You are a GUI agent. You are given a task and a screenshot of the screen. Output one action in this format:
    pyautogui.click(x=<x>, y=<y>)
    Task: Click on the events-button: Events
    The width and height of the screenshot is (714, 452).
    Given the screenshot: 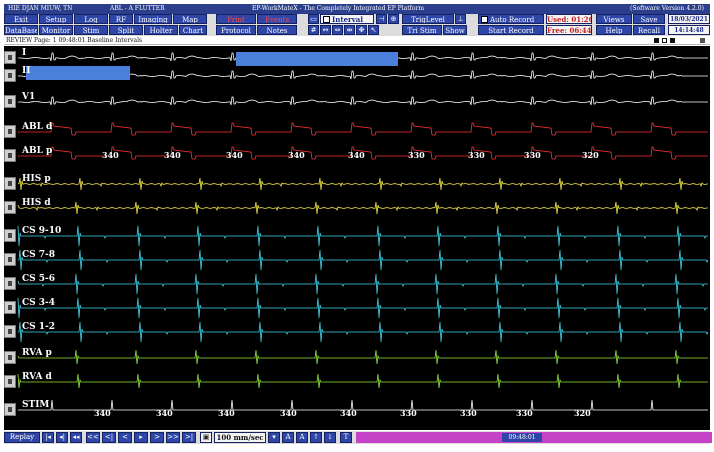 What is the action you would take?
    pyautogui.click(x=277, y=19)
    